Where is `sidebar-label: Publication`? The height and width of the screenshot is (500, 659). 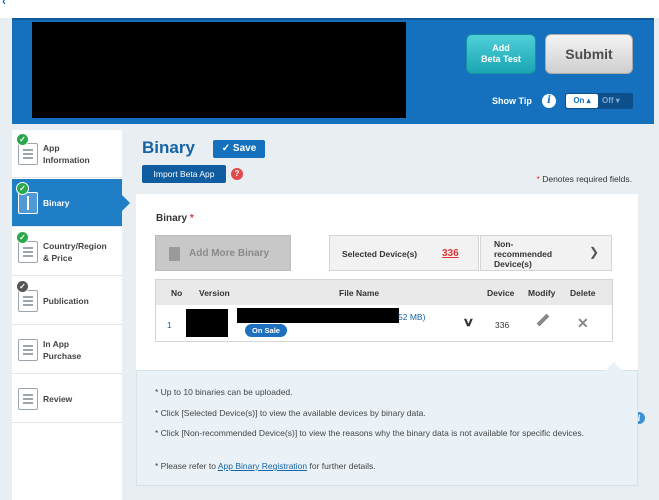
sidebar-label: Publication is located at coordinates (66, 301).